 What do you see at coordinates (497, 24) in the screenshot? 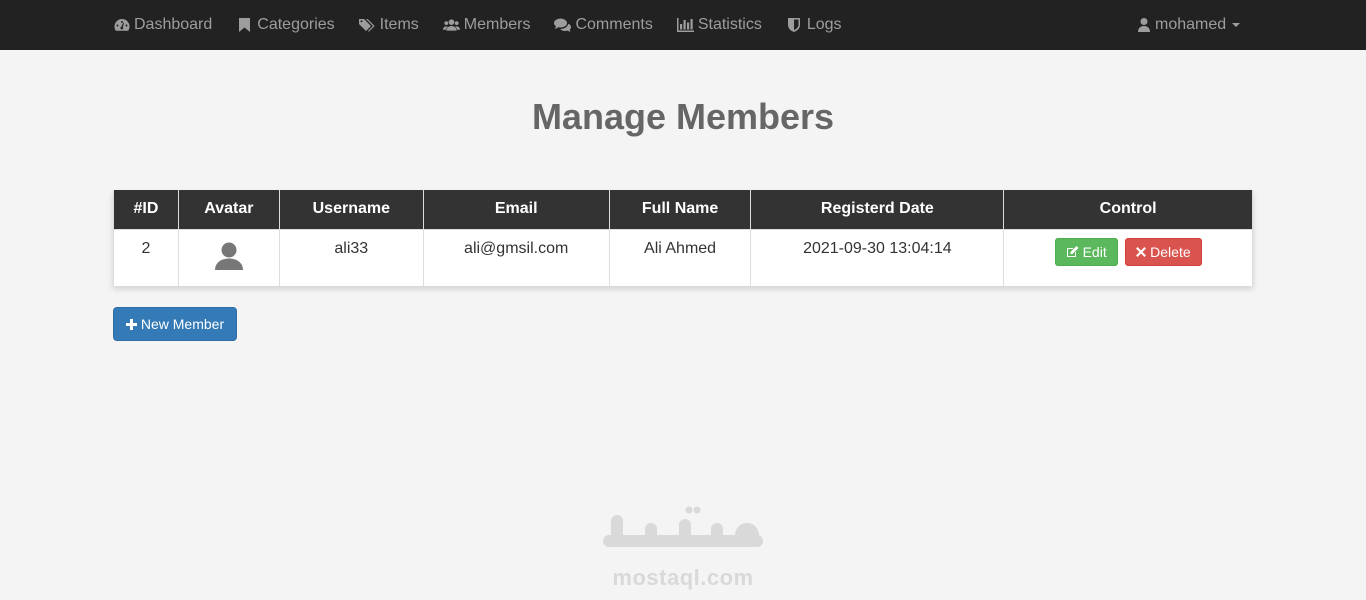
I see `nav-item-label: Members` at bounding box center [497, 24].